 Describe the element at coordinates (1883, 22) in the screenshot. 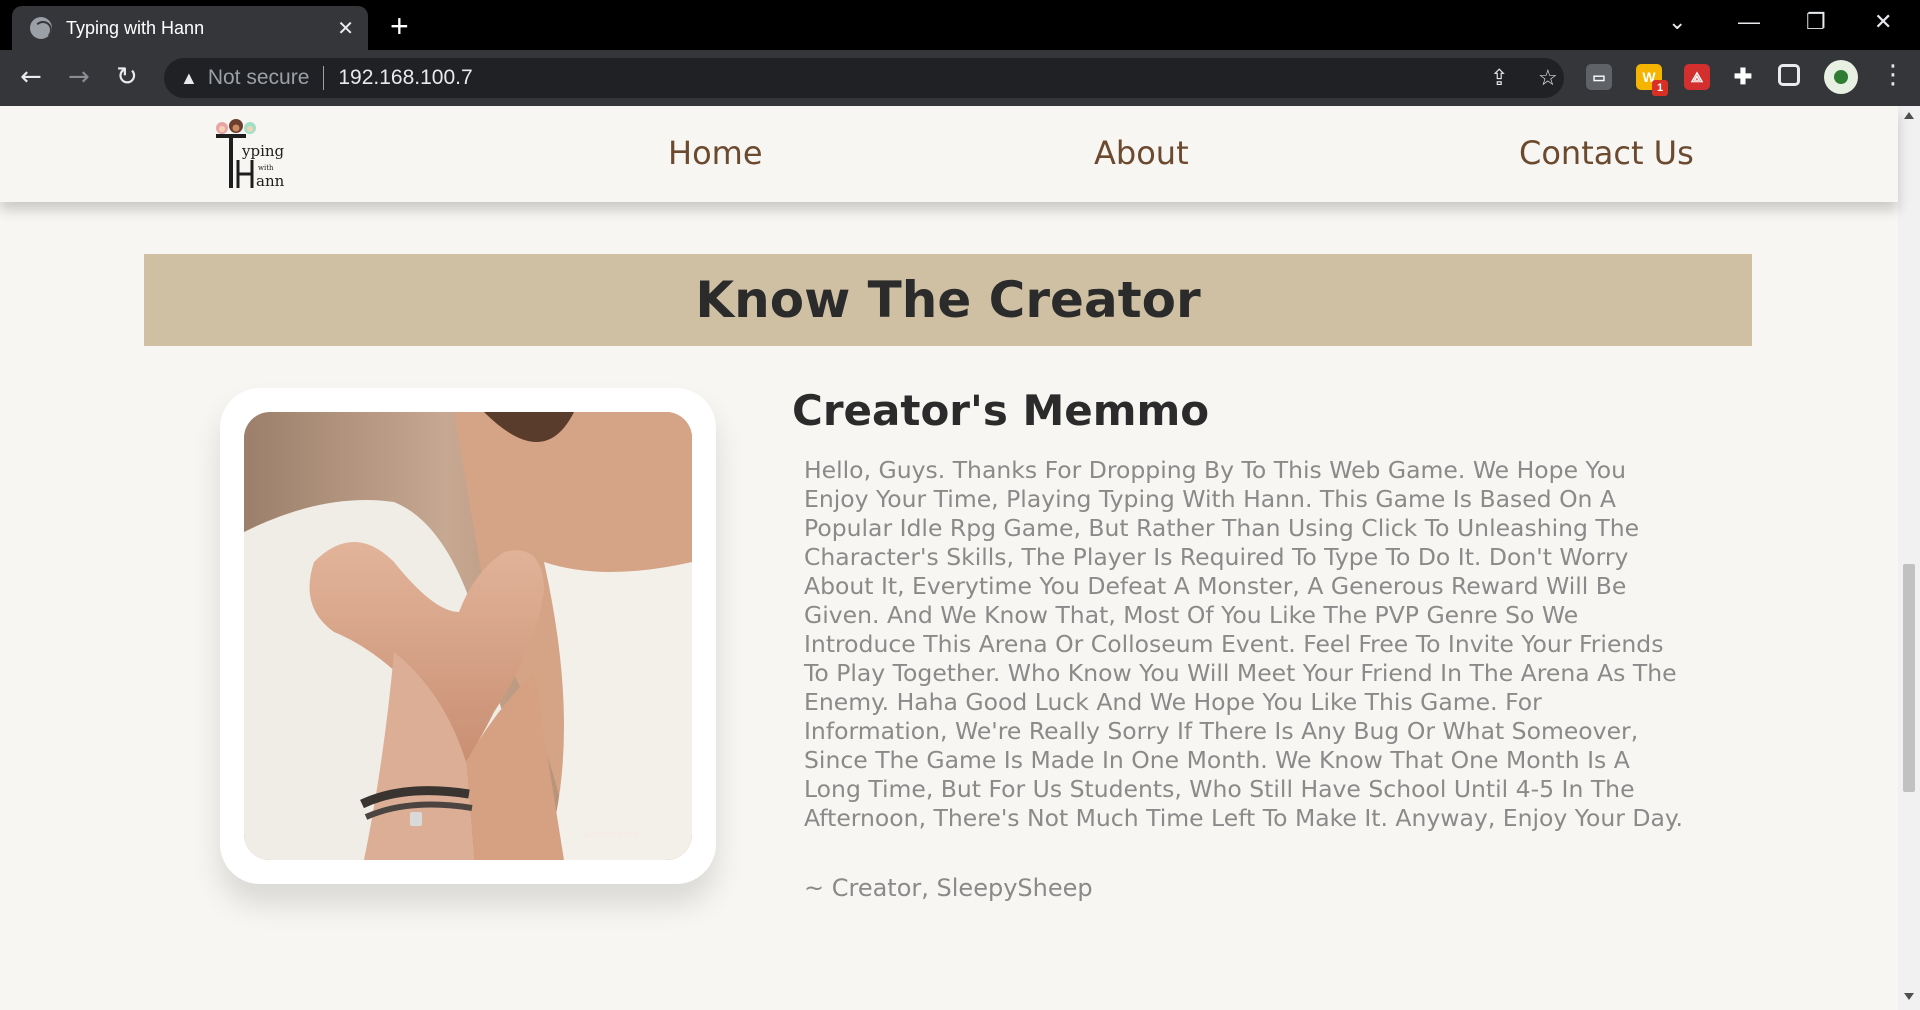

I see `close-window-button: ✕` at that location.